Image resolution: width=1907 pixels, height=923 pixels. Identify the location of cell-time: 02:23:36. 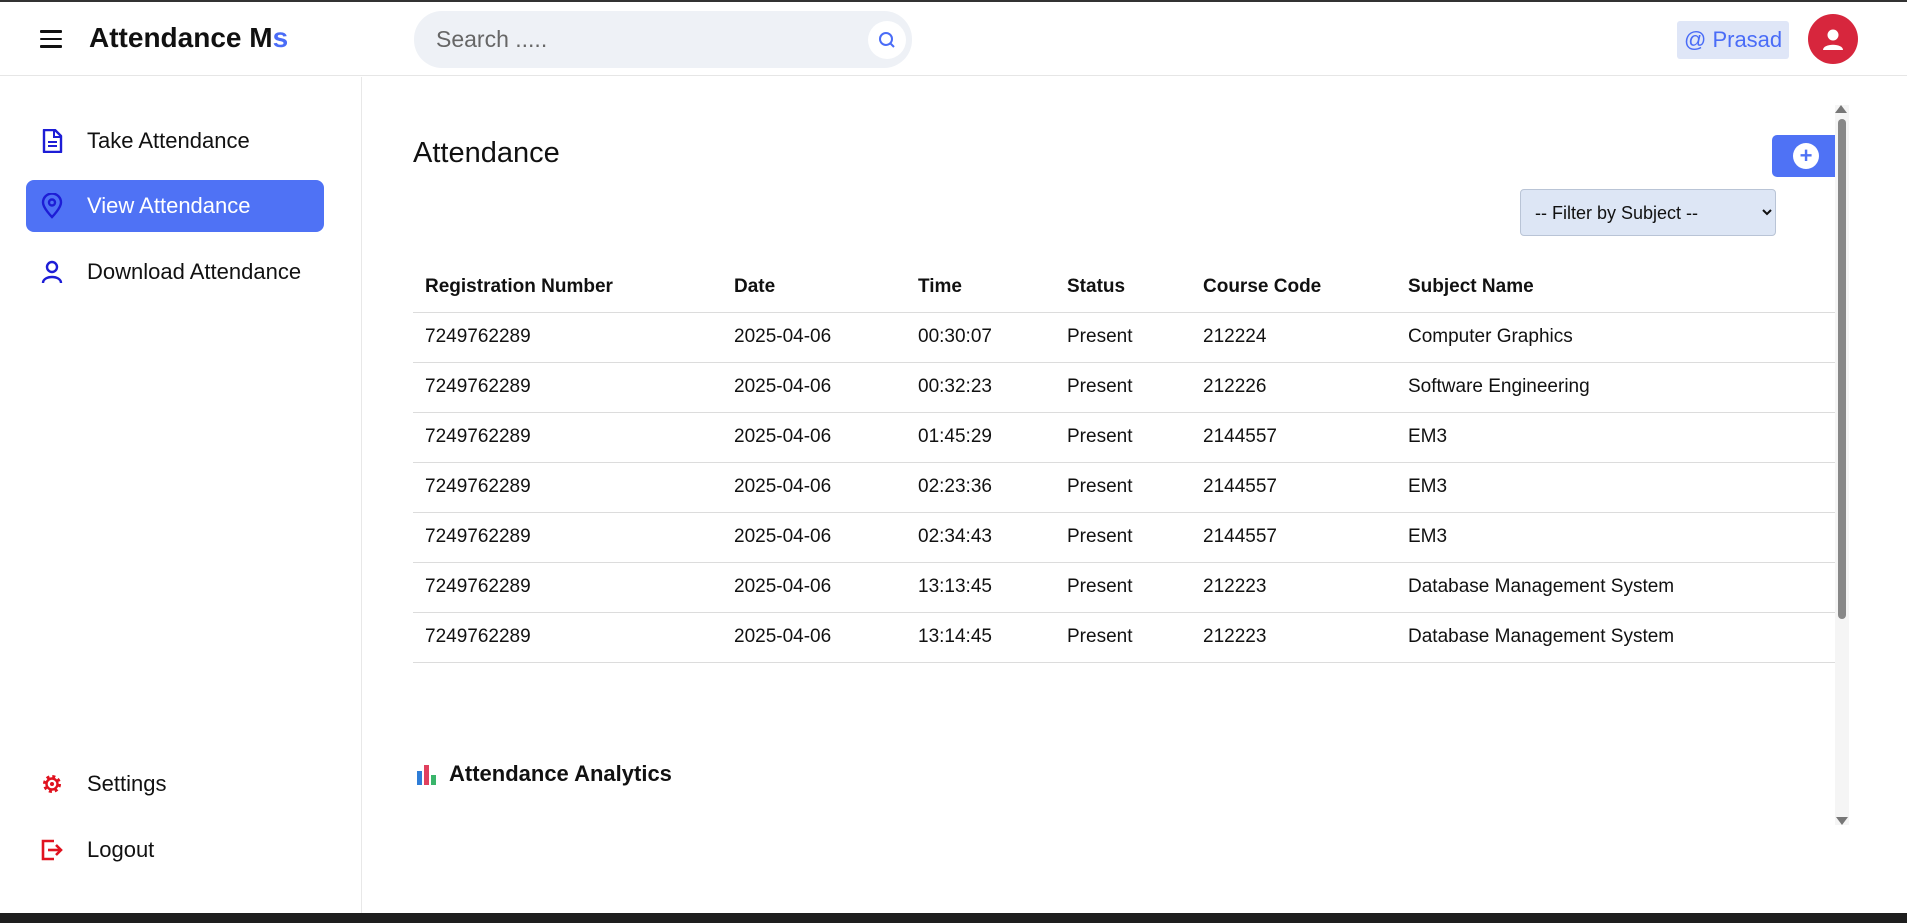
(980, 487).